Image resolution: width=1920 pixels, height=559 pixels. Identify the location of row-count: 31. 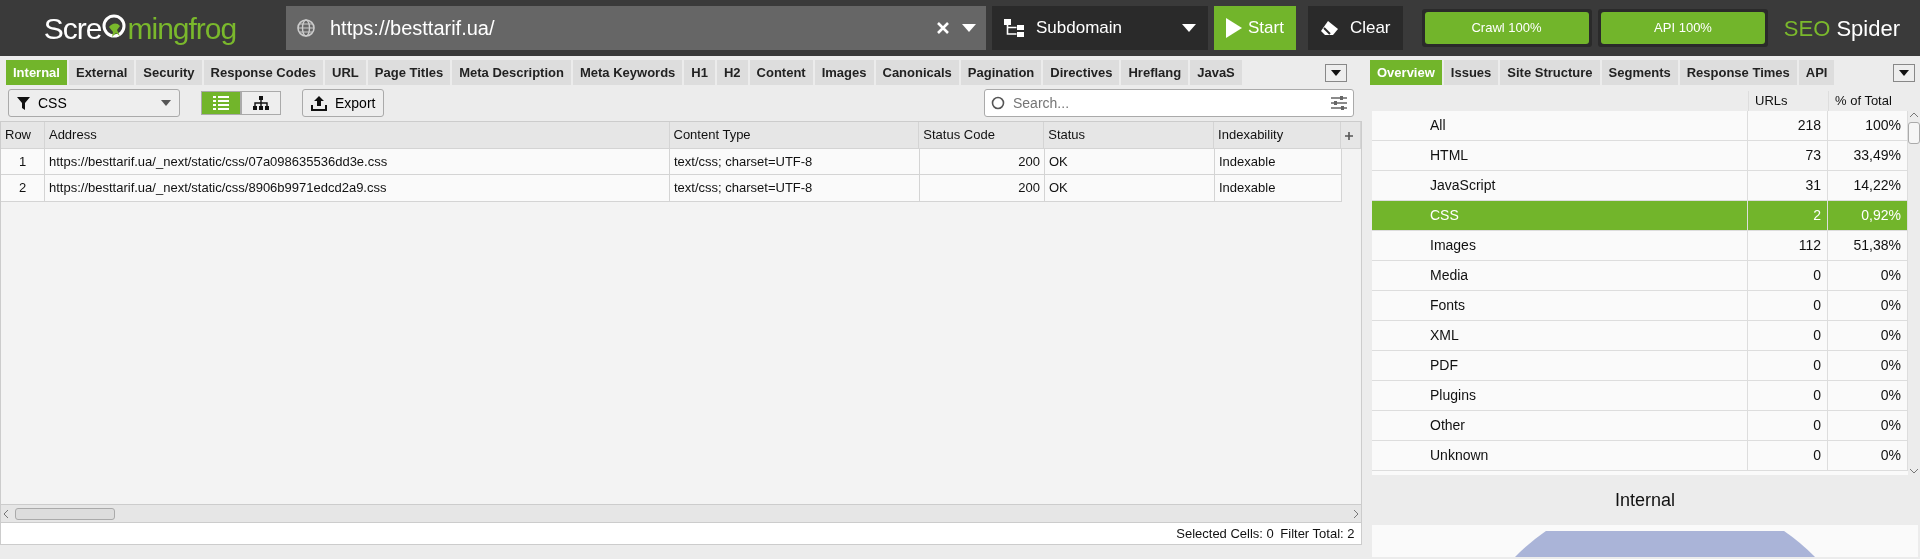
(1813, 185).